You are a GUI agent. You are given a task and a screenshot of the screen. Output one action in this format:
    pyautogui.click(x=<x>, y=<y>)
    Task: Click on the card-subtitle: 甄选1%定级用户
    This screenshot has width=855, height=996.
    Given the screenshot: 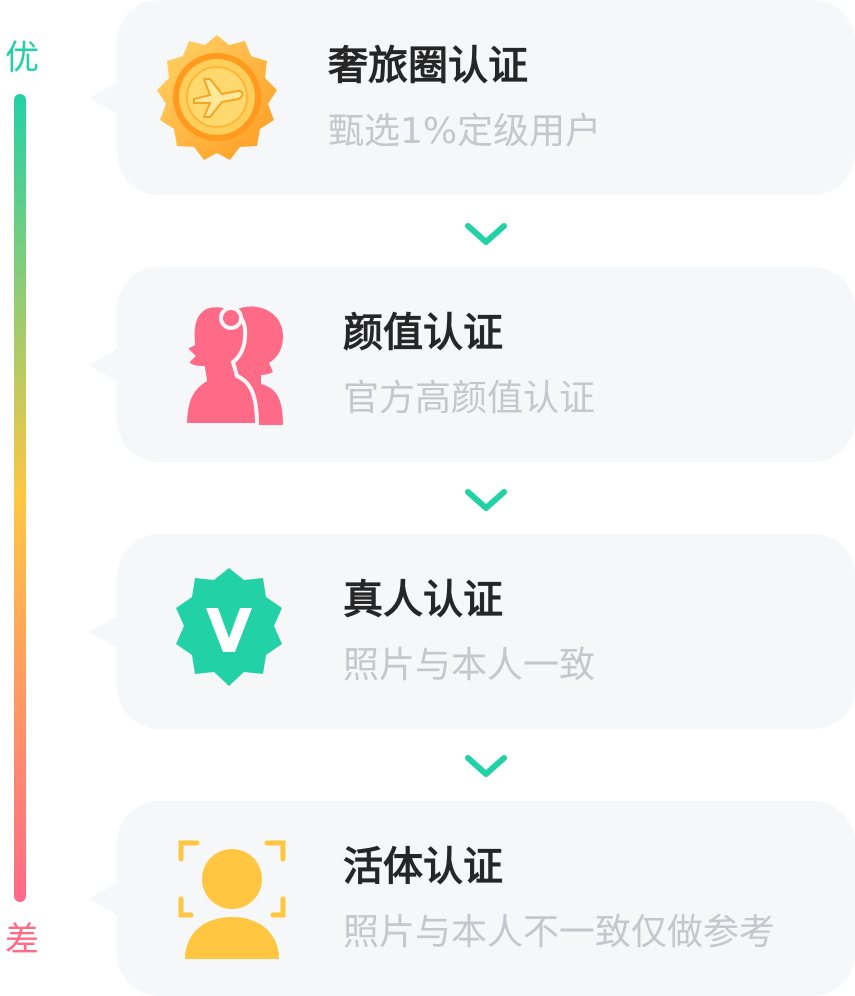 What is the action you would take?
    pyautogui.click(x=465, y=131)
    